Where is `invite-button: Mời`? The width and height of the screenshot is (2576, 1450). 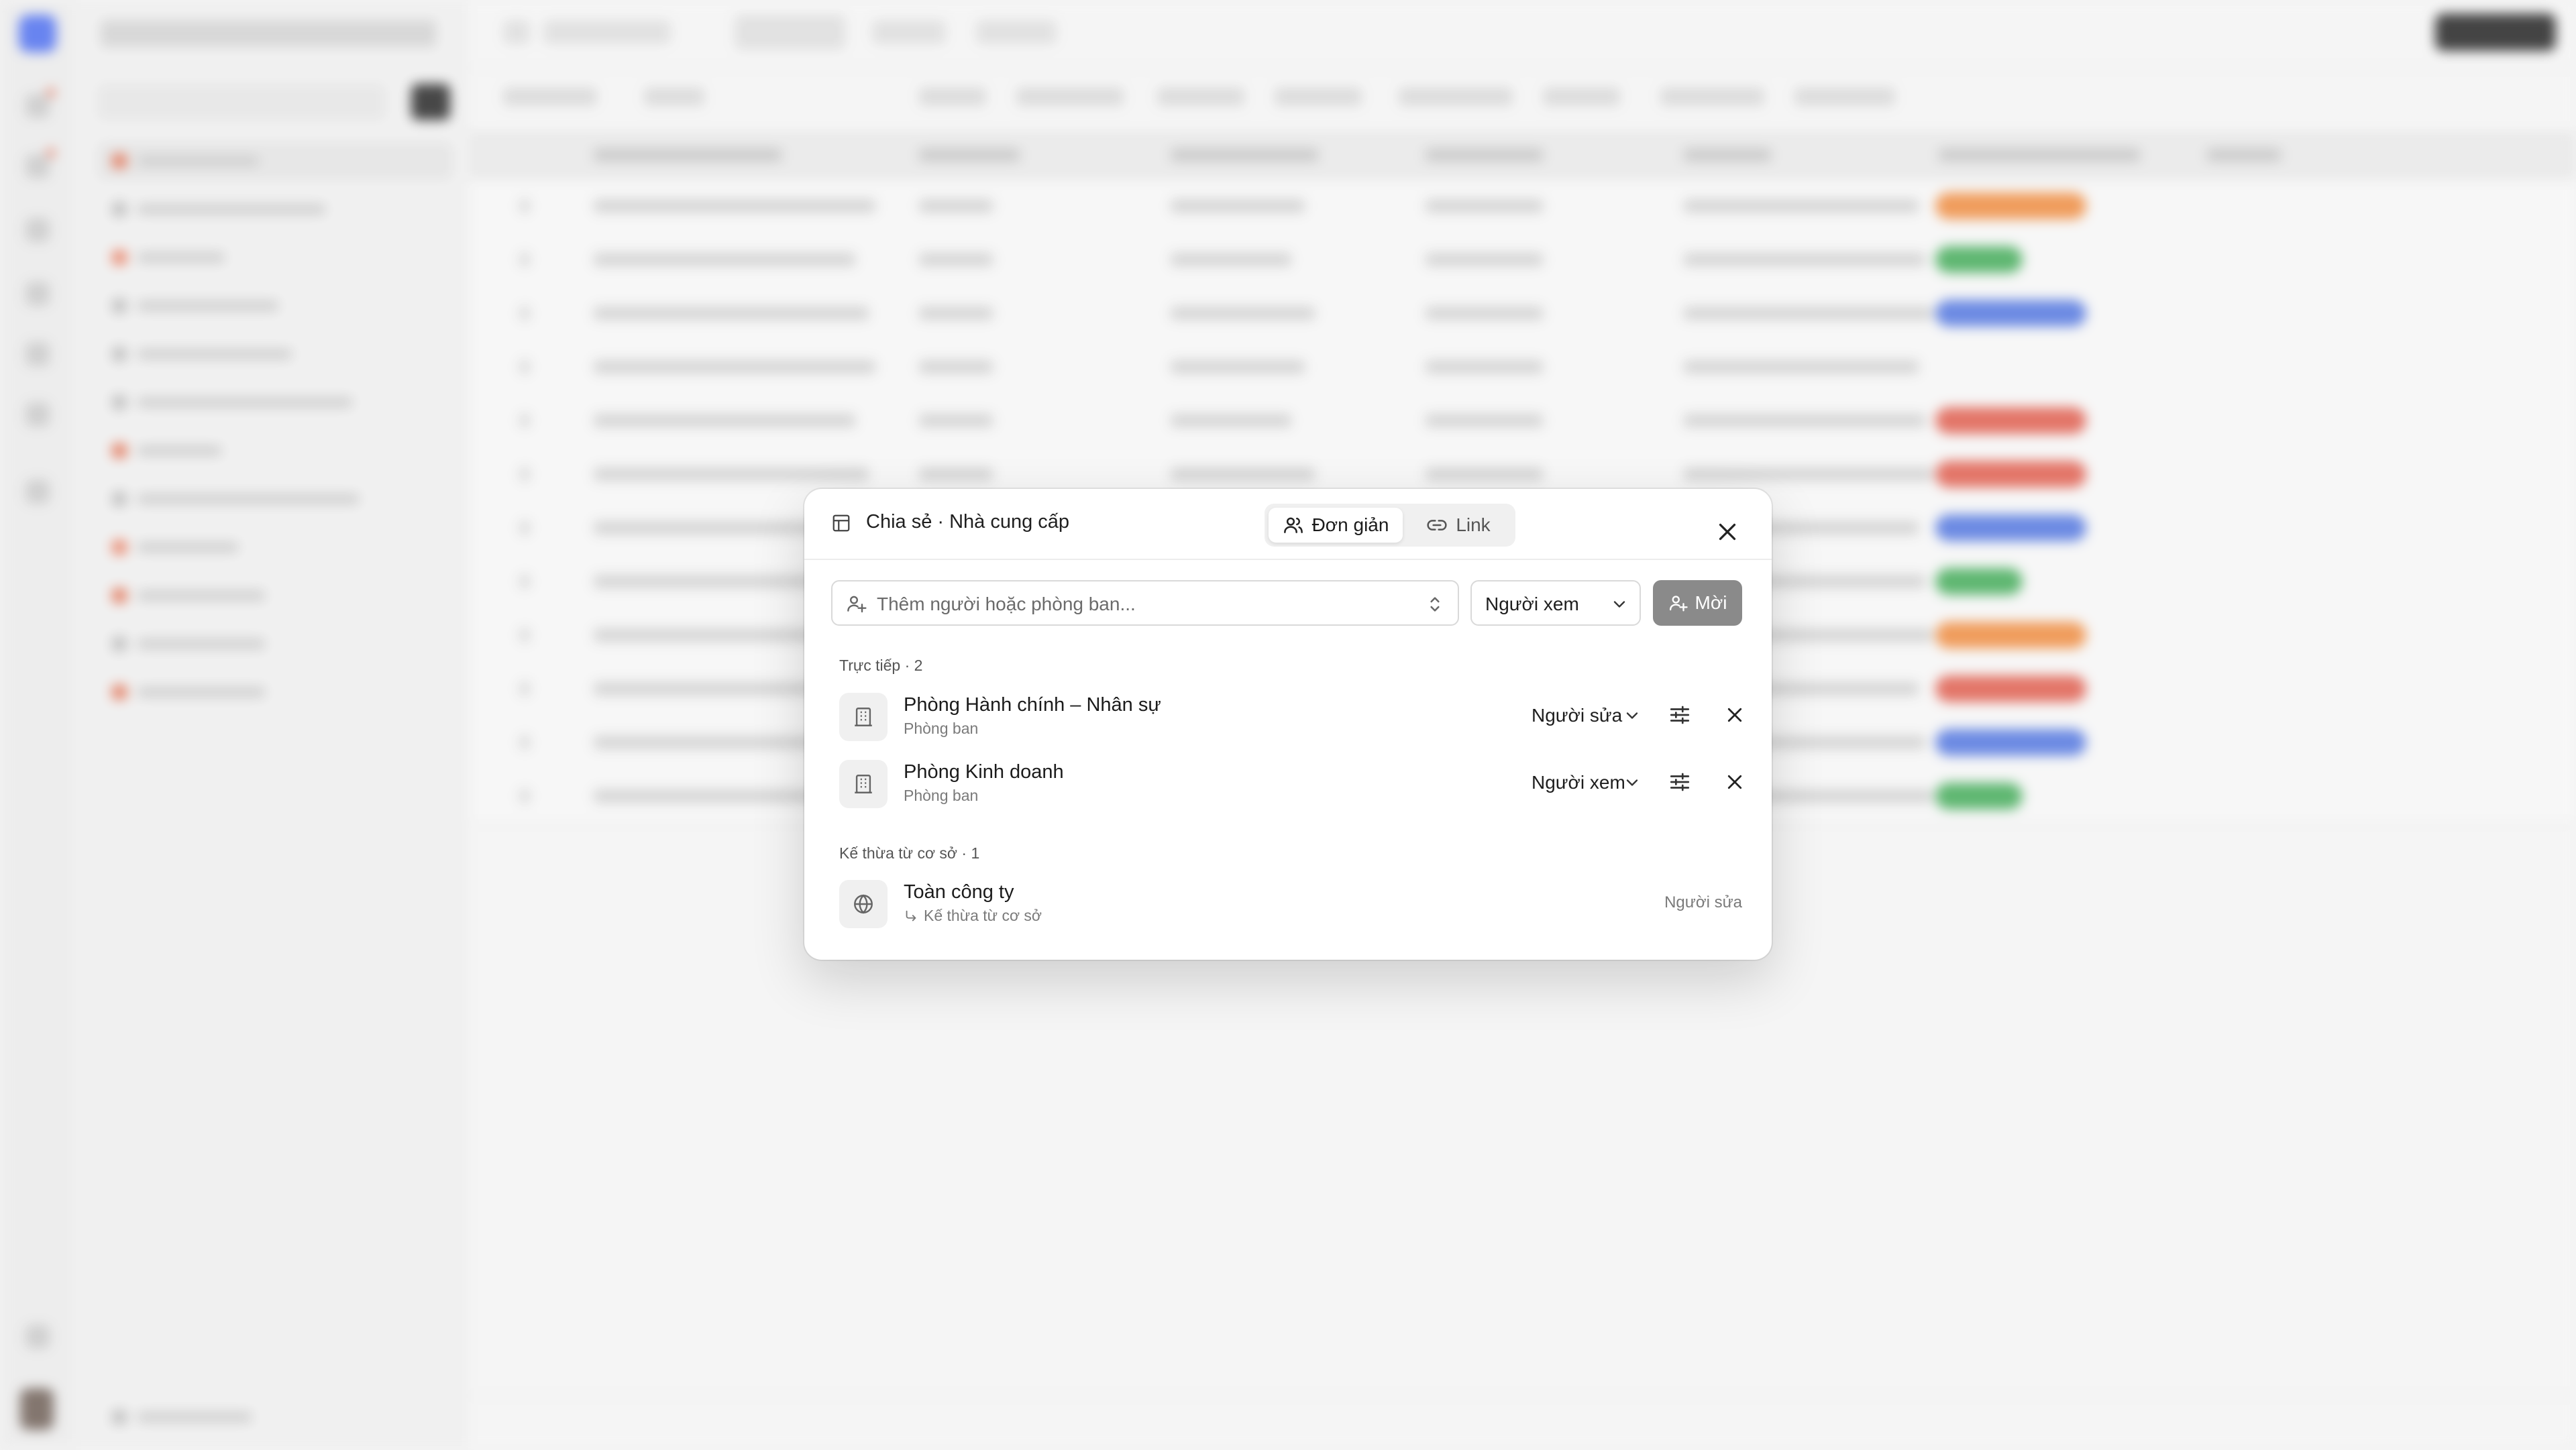
invite-button: Mời is located at coordinates (1697, 603).